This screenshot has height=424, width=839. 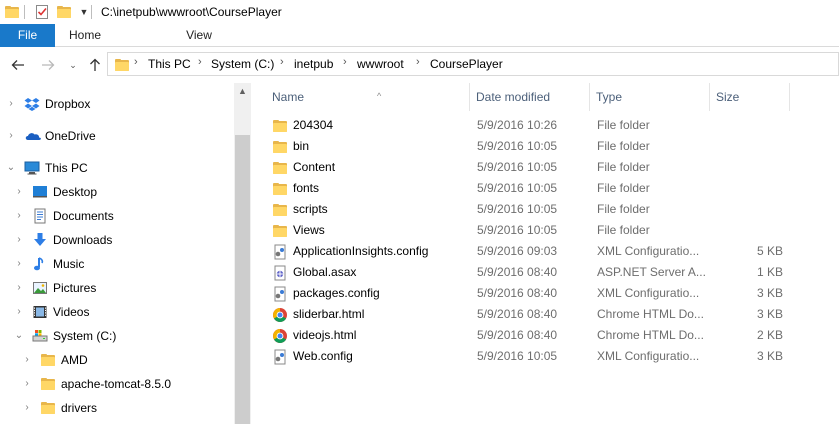 I want to click on file-name: ApplicationInsights.config, so click(x=361, y=251).